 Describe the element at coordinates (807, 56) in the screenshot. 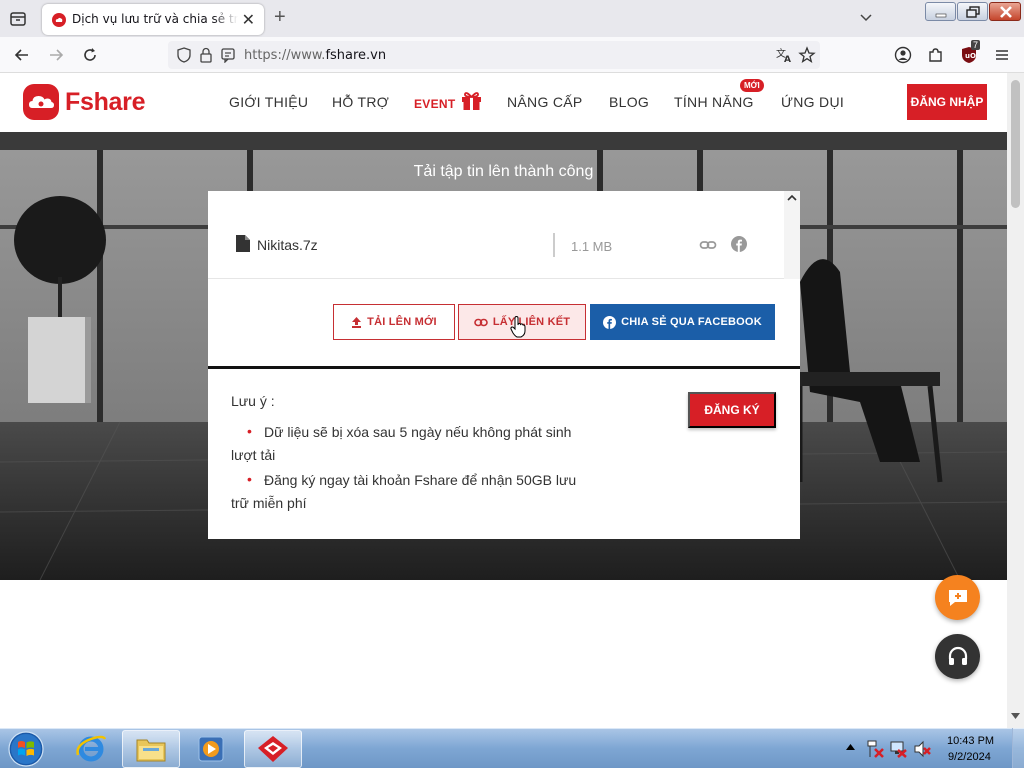

I see `bookmark-star-icon` at that location.